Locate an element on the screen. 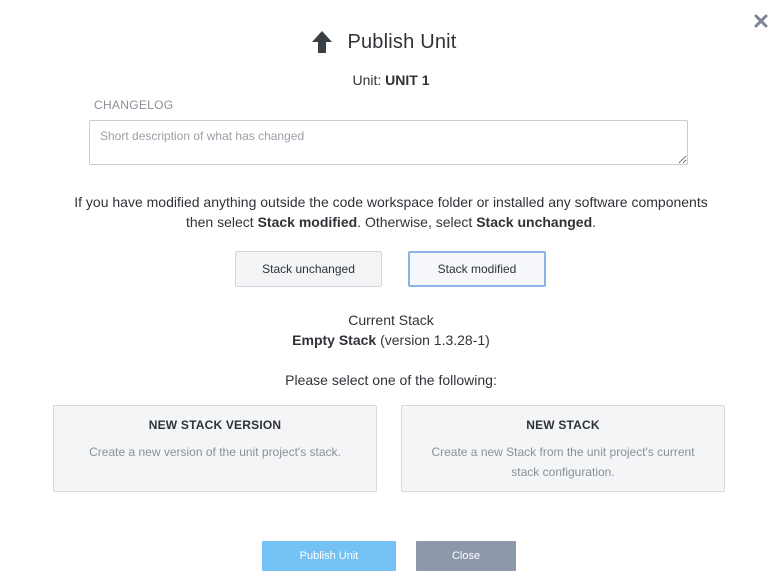  current-stack-name: Empty Stack is located at coordinates (334, 340).